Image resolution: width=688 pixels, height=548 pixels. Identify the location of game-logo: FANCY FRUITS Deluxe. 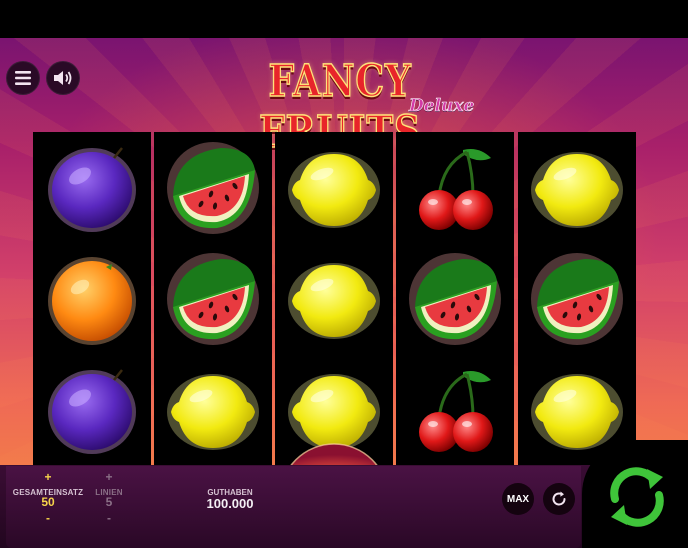
(340, 105).